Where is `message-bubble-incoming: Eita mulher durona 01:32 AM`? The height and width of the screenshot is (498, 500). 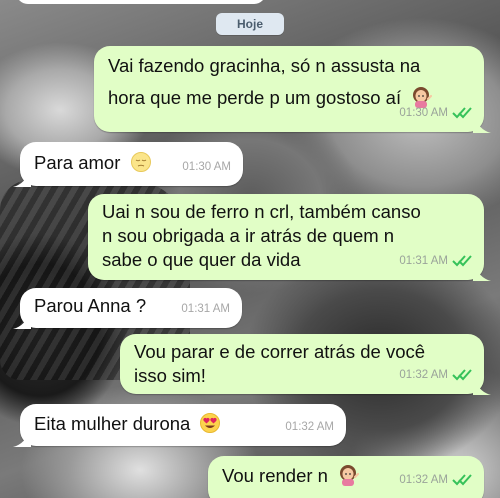 message-bubble-incoming: Eita mulher durona 01:32 AM is located at coordinates (179, 425).